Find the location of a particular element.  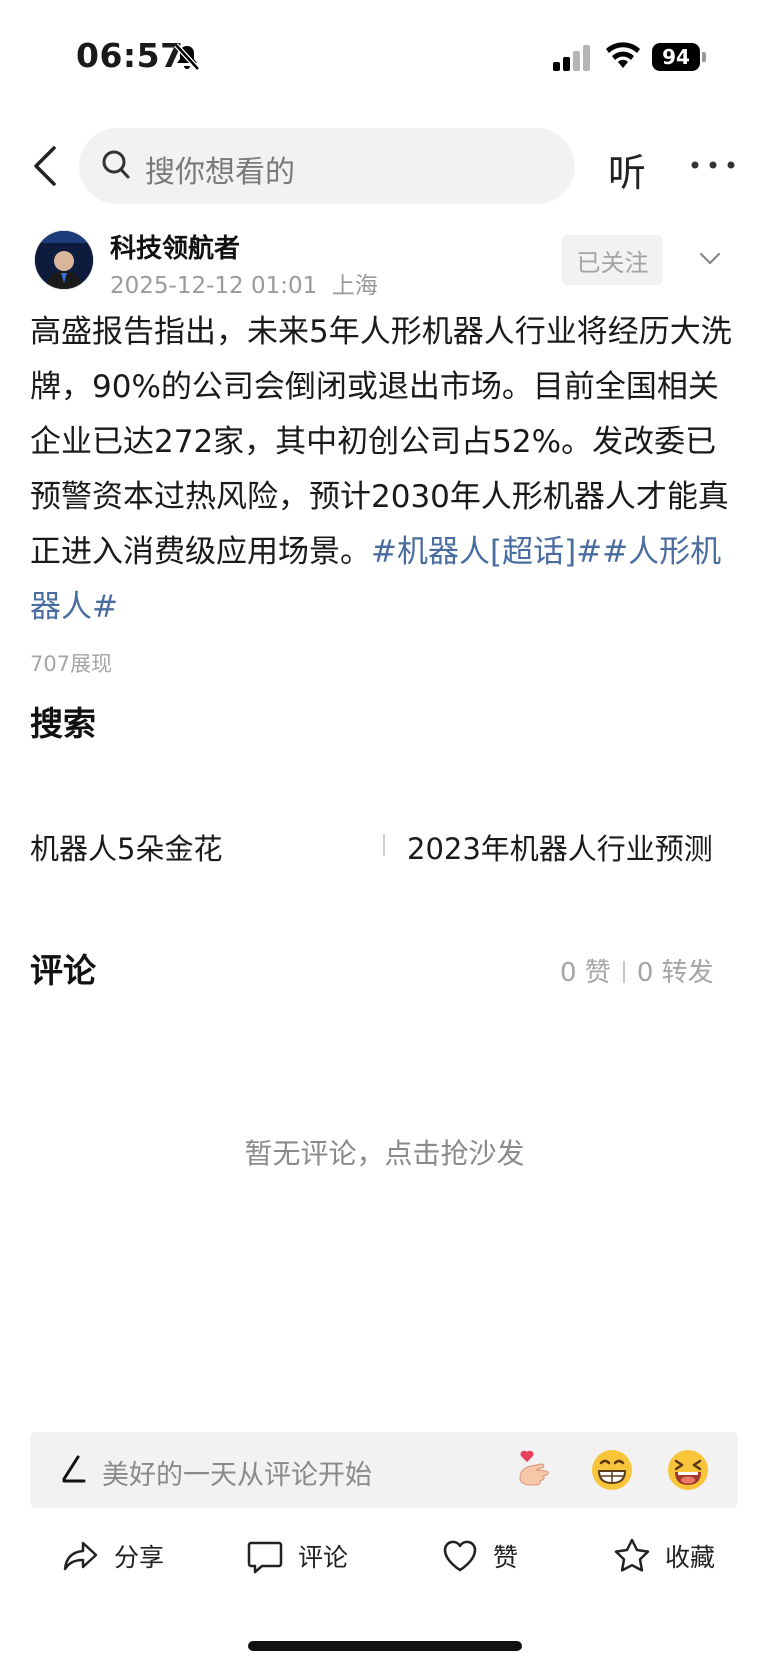

share-button: 分享 is located at coordinates (113, 1556).